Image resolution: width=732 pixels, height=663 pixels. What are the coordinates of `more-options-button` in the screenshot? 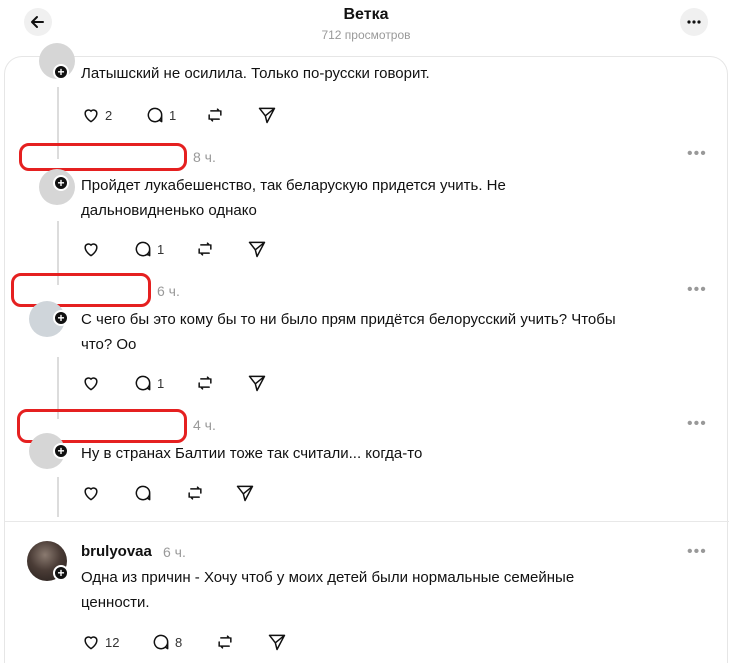 It's located at (694, 22).